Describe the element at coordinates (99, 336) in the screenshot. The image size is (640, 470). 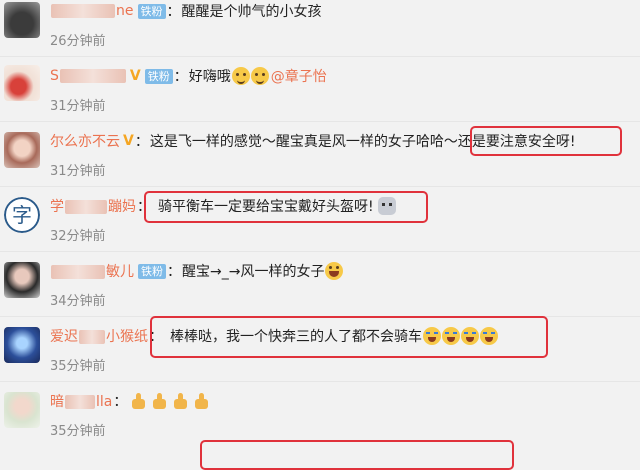
I see `username: 爱迟 小猴纸` at that location.